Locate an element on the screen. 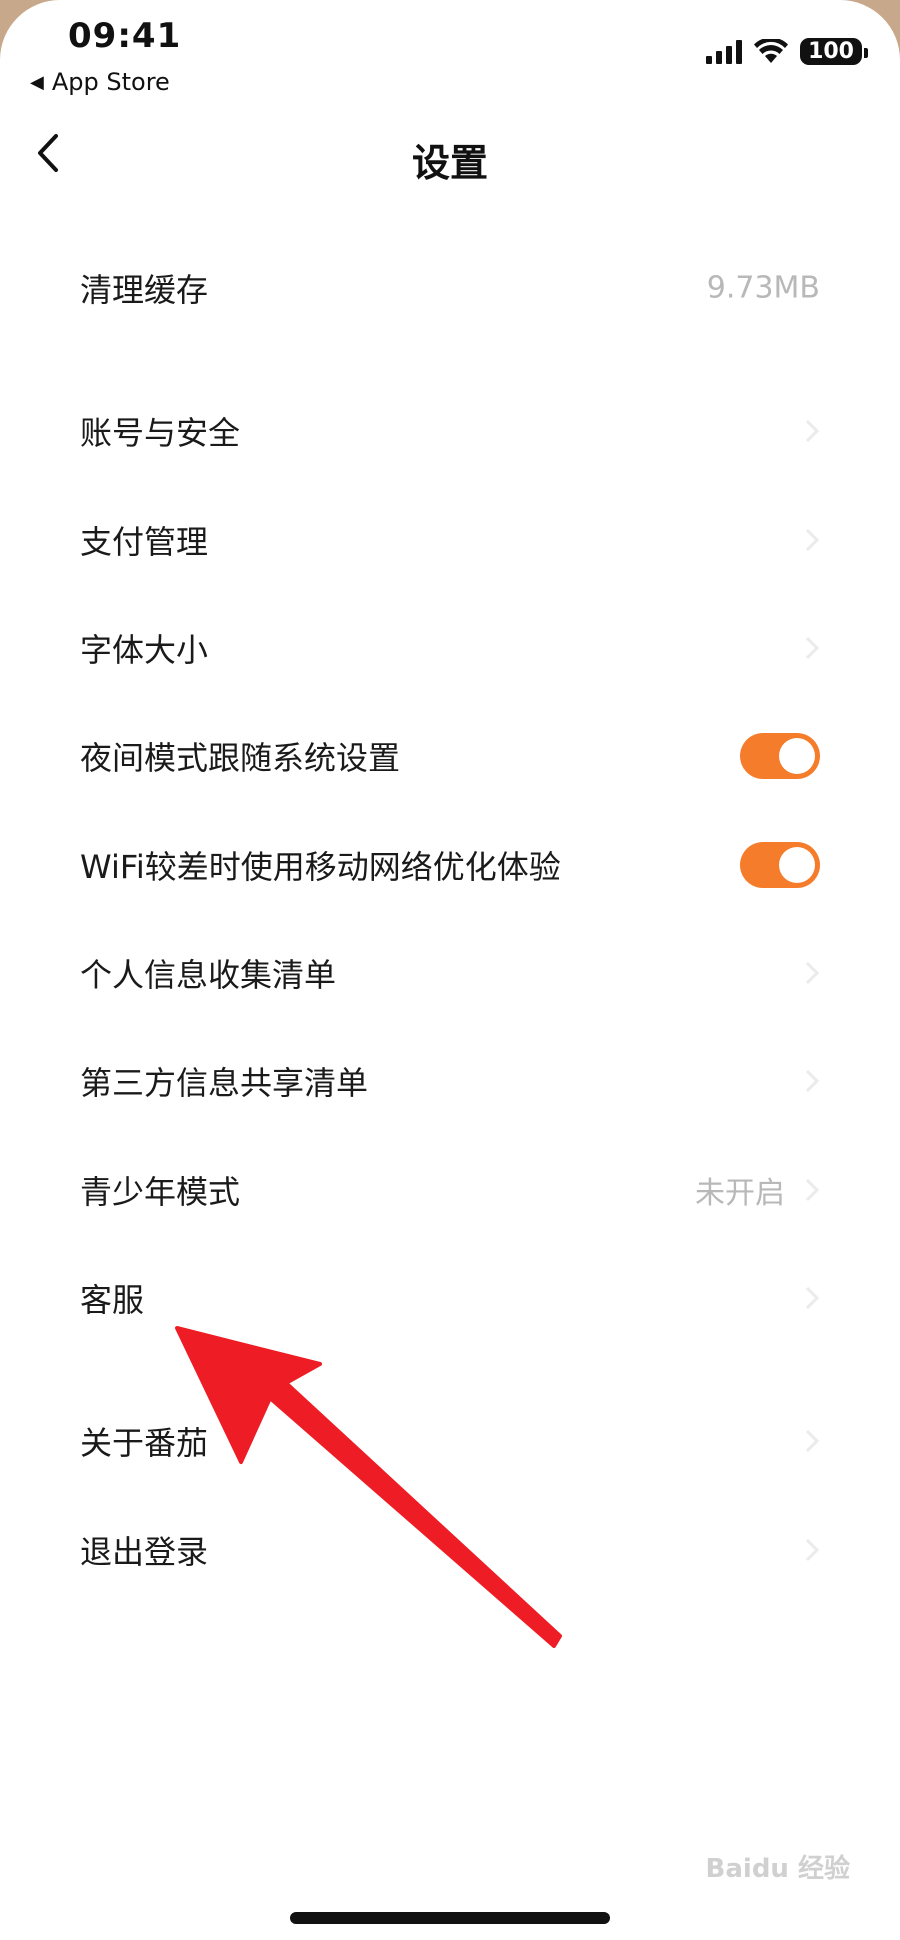  logout-label: 退出登录 is located at coordinates (144, 1552).